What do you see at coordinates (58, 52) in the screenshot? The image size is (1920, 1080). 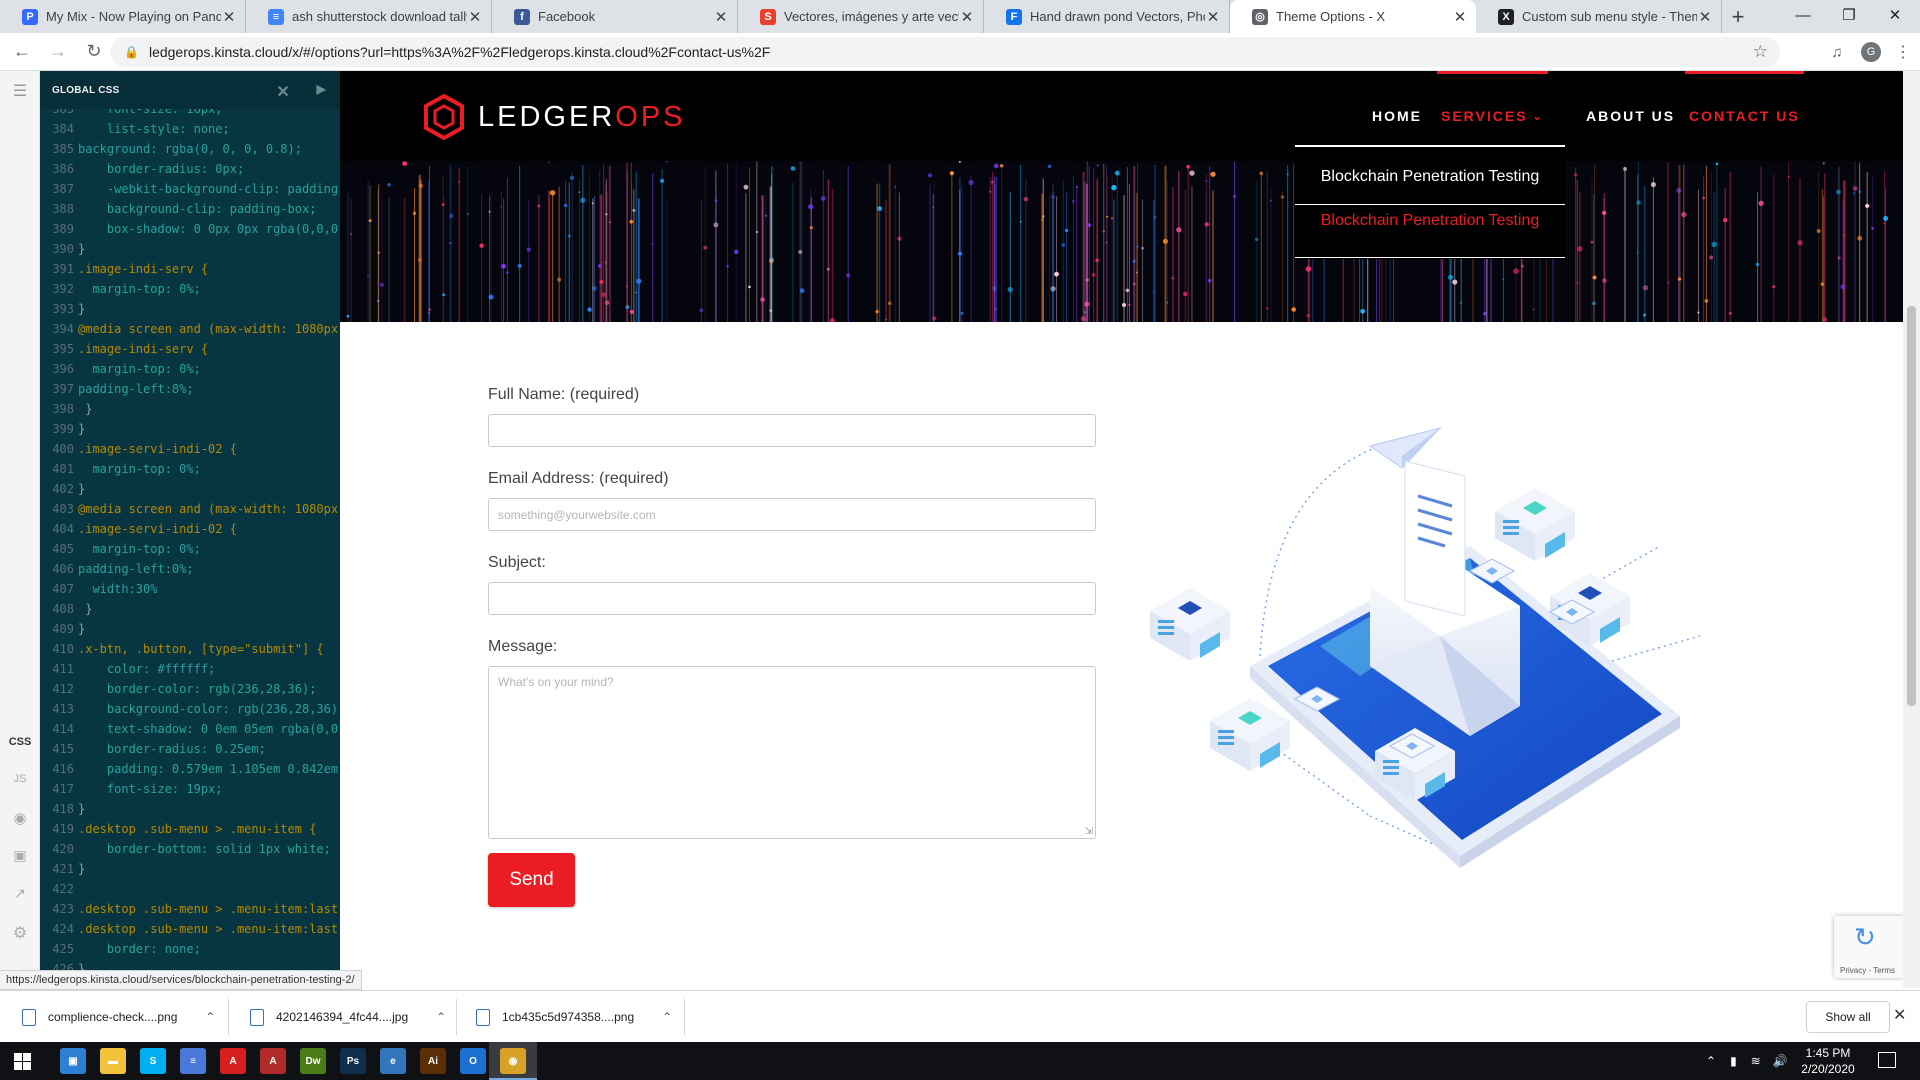 I see `forward-button: →` at bounding box center [58, 52].